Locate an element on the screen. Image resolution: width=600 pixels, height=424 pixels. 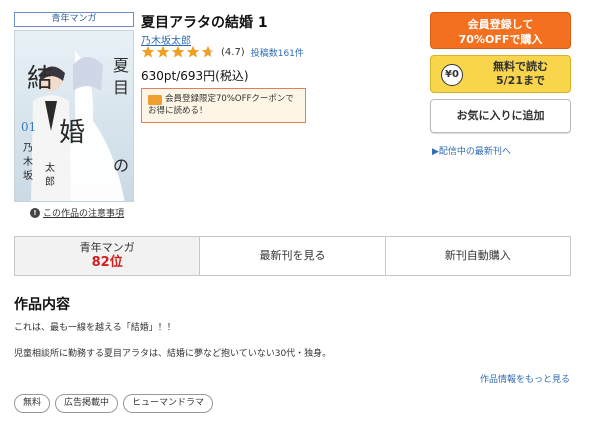
description-line2: 児童相談所に勤務する夏目アラタは、結婚に夢など抱いていない30代・独身。 is located at coordinates (173, 354).